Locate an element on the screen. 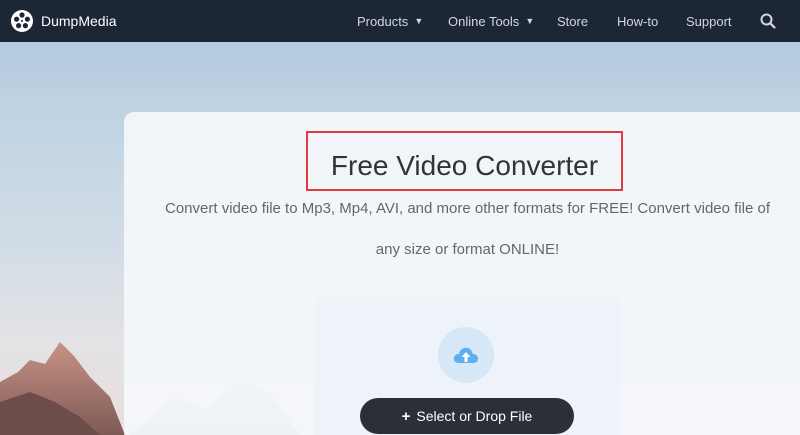 The height and width of the screenshot is (435, 800). nav-item-store: Store is located at coordinates (572, 21).